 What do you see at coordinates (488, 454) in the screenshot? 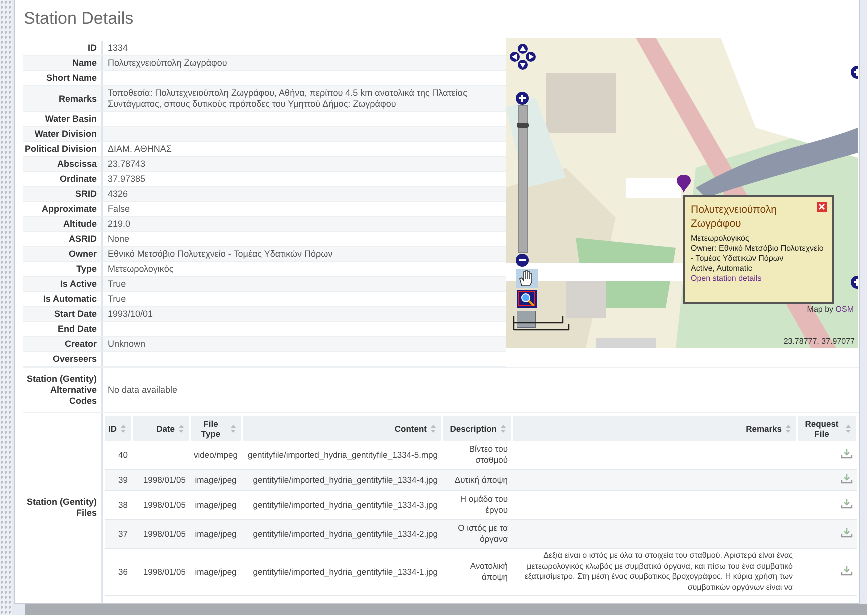
I see `description-text: Βίντεο του σταθμού` at bounding box center [488, 454].